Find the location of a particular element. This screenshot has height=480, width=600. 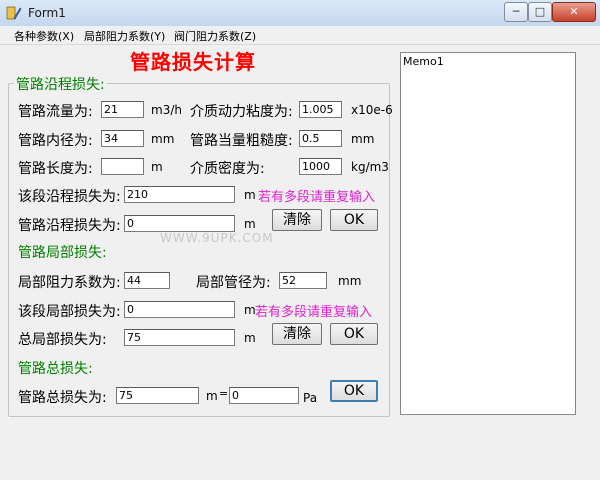

overall-loss-m-input is located at coordinates (157, 395).